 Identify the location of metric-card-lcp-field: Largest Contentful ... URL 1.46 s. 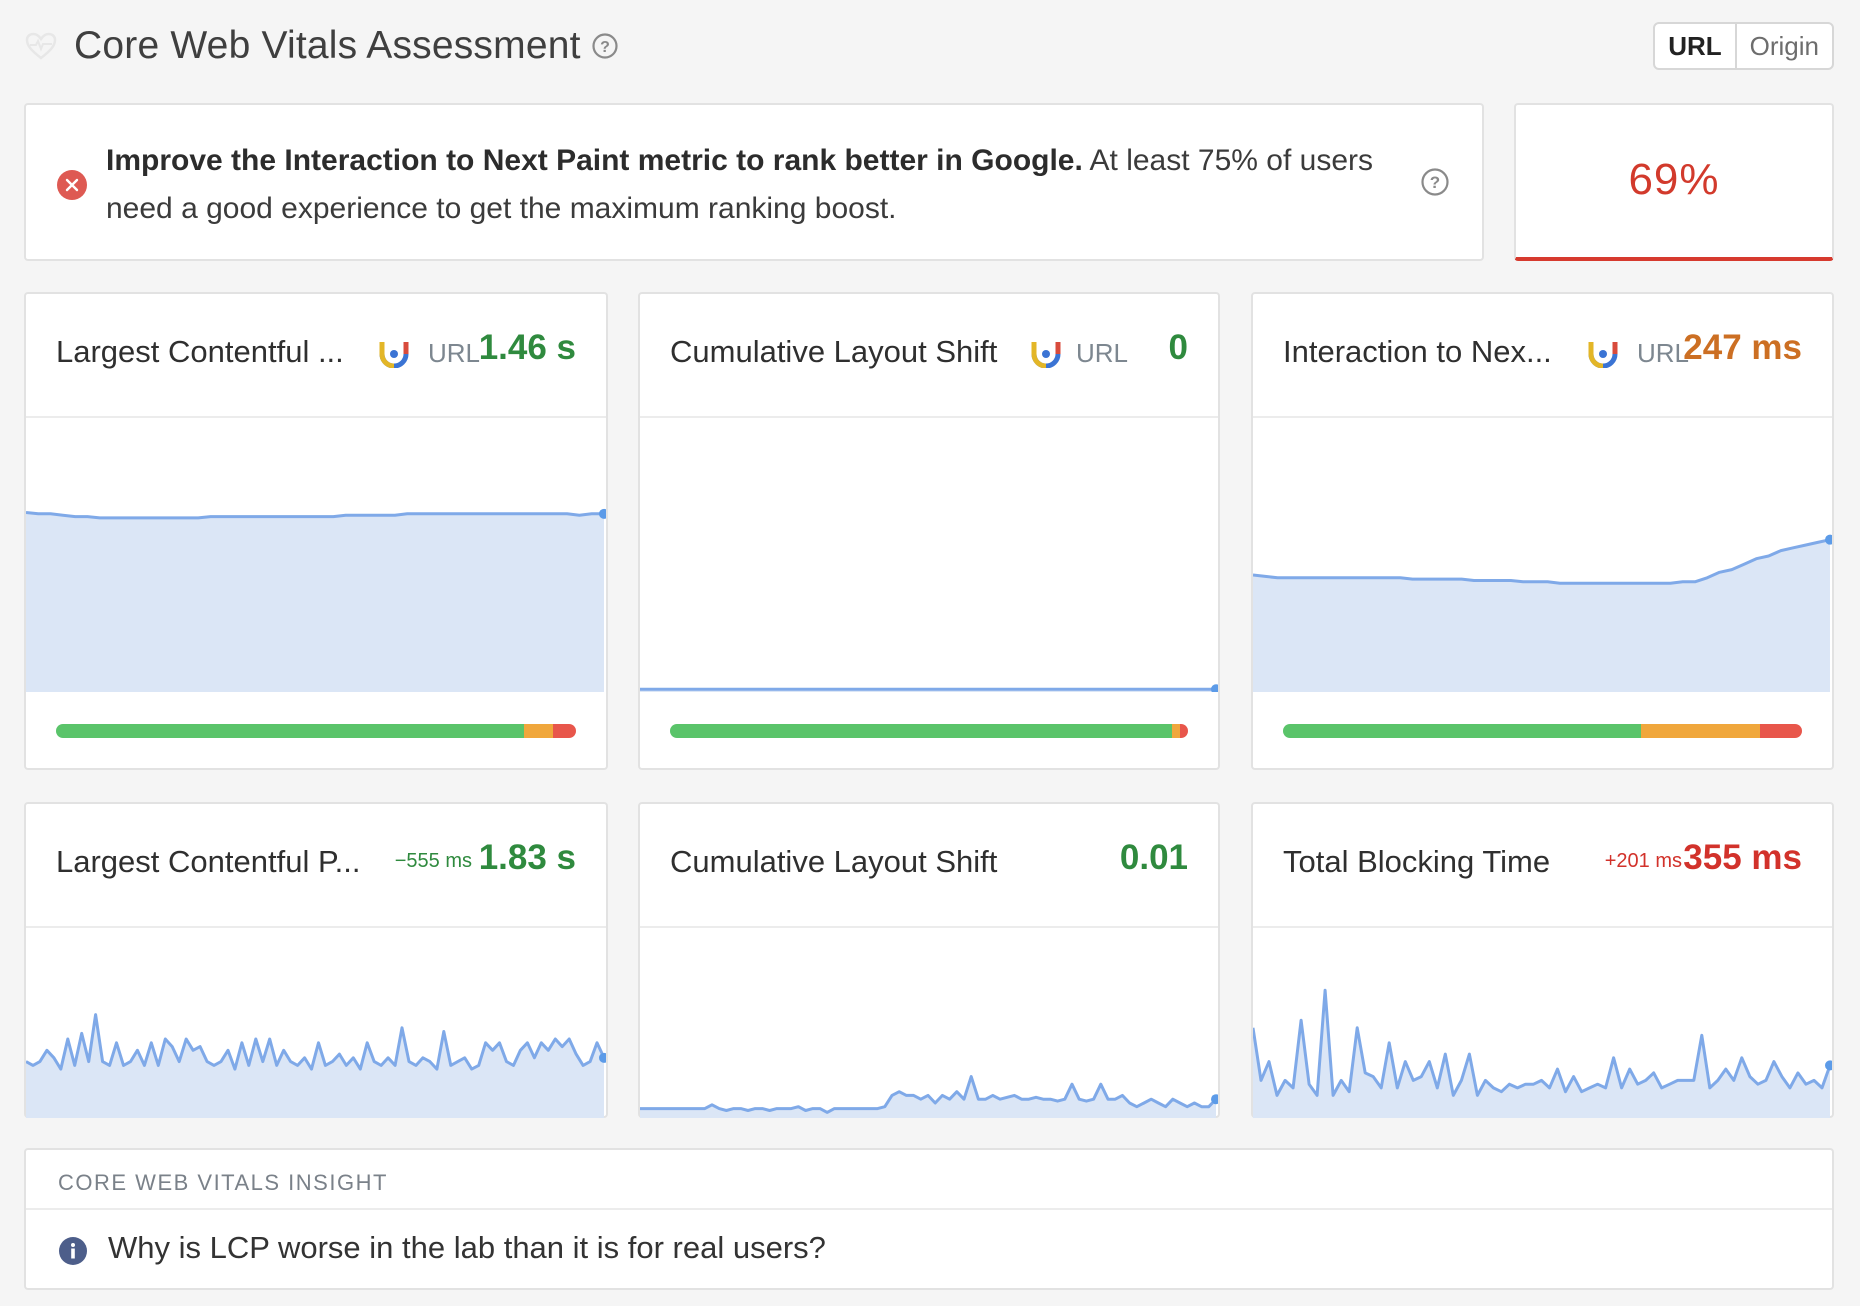
(316, 531).